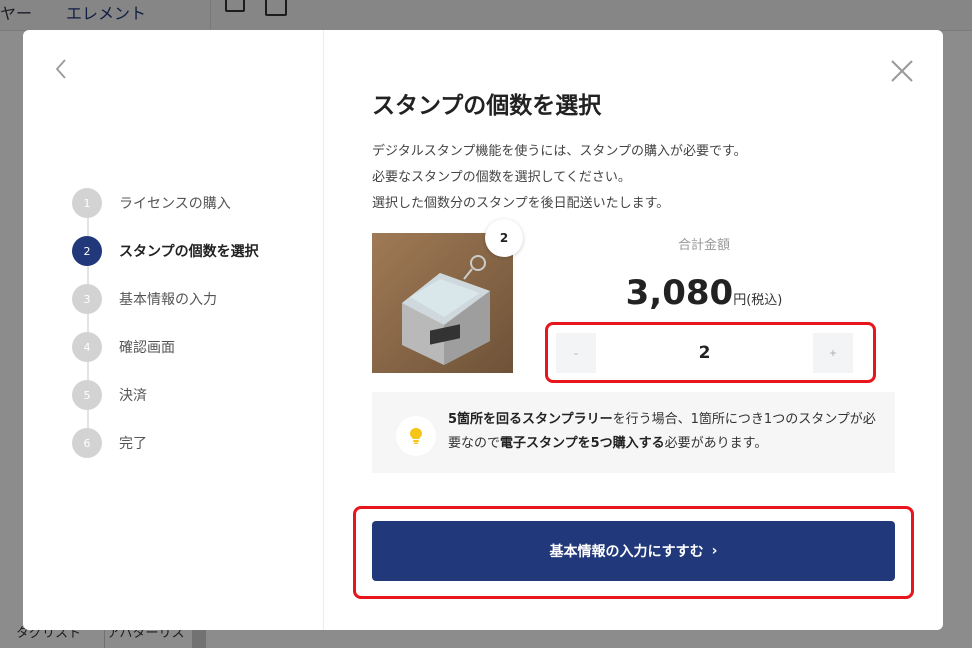  I want to click on step-item-3: 3 基本情報の入力, so click(144, 299).